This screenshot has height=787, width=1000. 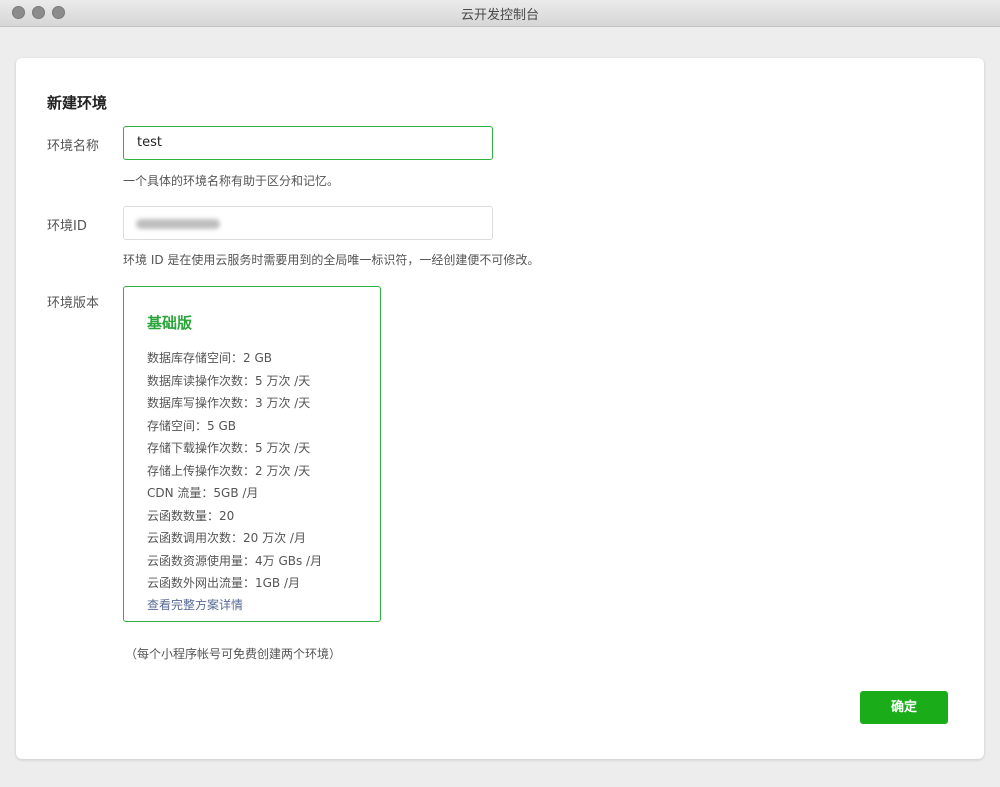 What do you see at coordinates (170, 323) in the screenshot?
I see `plan-title: 基础版` at bounding box center [170, 323].